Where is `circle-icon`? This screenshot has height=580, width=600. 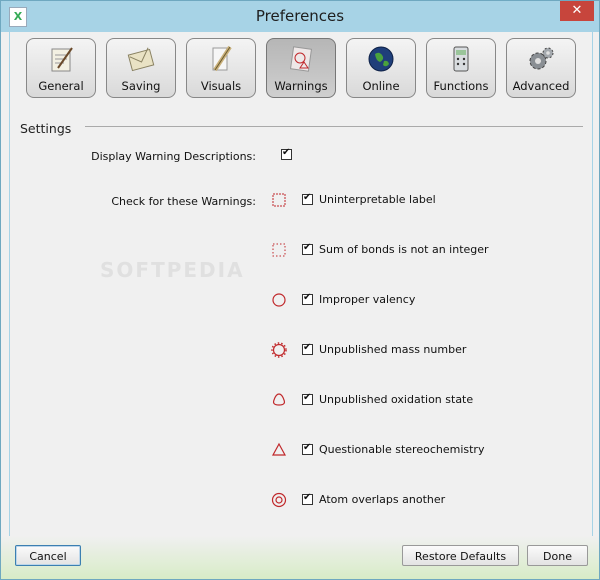
circle-icon is located at coordinates (279, 300).